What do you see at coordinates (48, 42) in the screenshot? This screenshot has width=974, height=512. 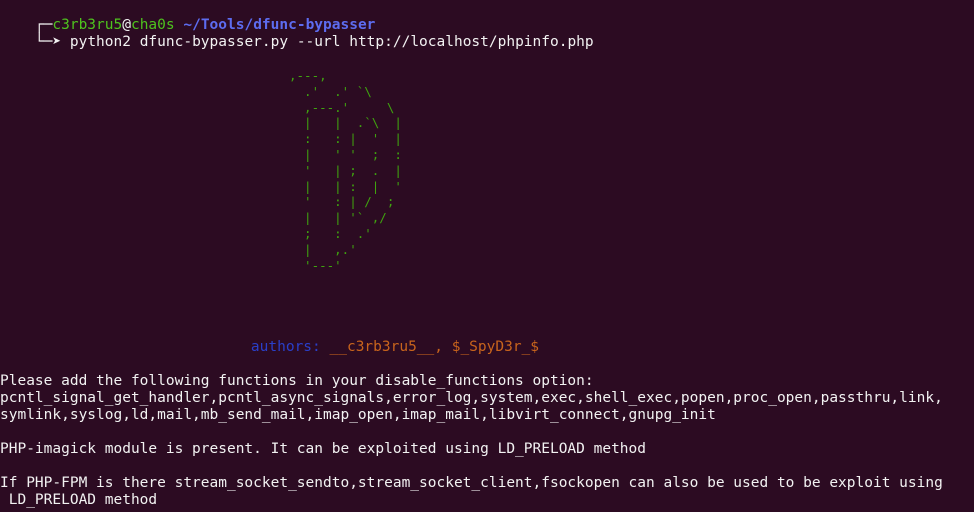 I see `prompt-corner-bottom: └─➤` at bounding box center [48, 42].